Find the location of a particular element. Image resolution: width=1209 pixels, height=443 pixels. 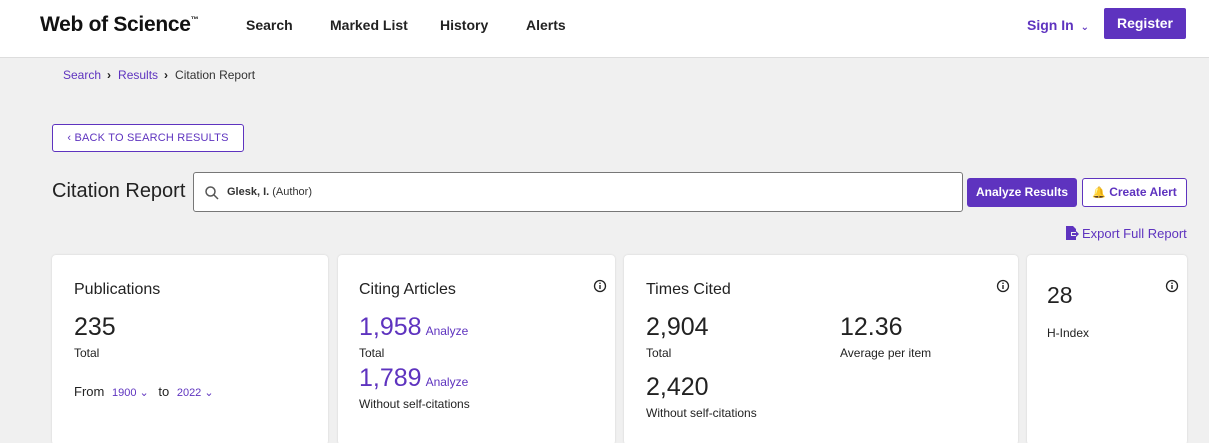

times-cited-without-self: 2,420 is located at coordinates (677, 387).